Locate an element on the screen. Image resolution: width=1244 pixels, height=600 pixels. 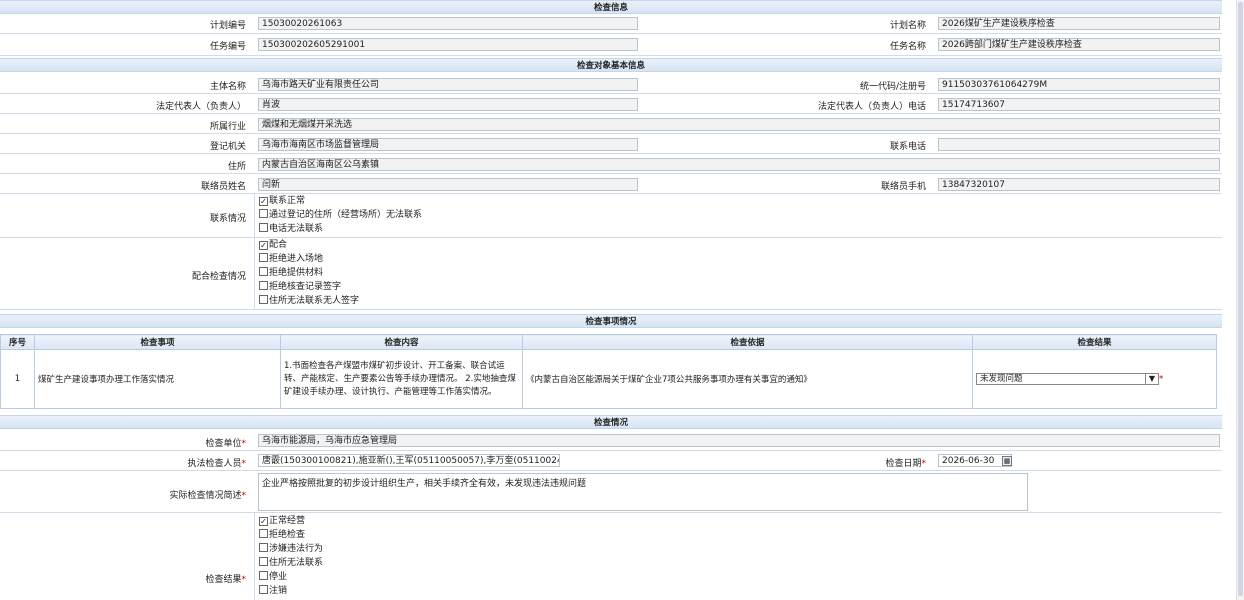
row-liaison: 联络员姓名 闫新 联络员手机 13847320107 is located at coordinates (611, 184).